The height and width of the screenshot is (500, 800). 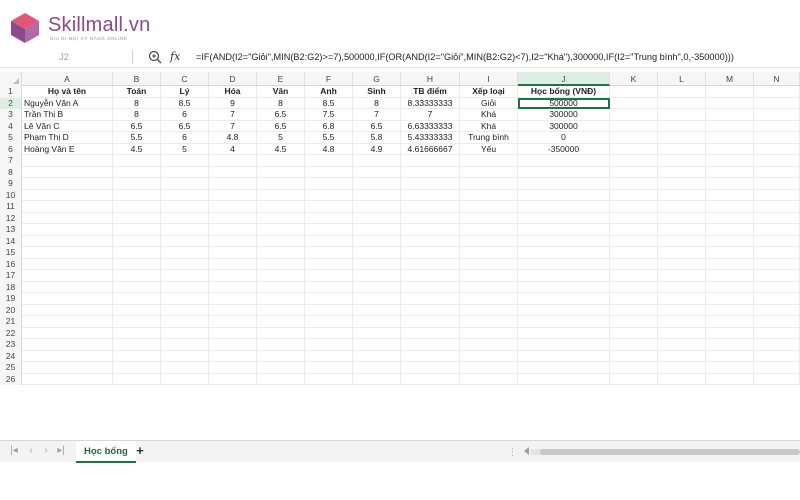 What do you see at coordinates (67, 207) in the screenshot?
I see `cell-a11` at bounding box center [67, 207].